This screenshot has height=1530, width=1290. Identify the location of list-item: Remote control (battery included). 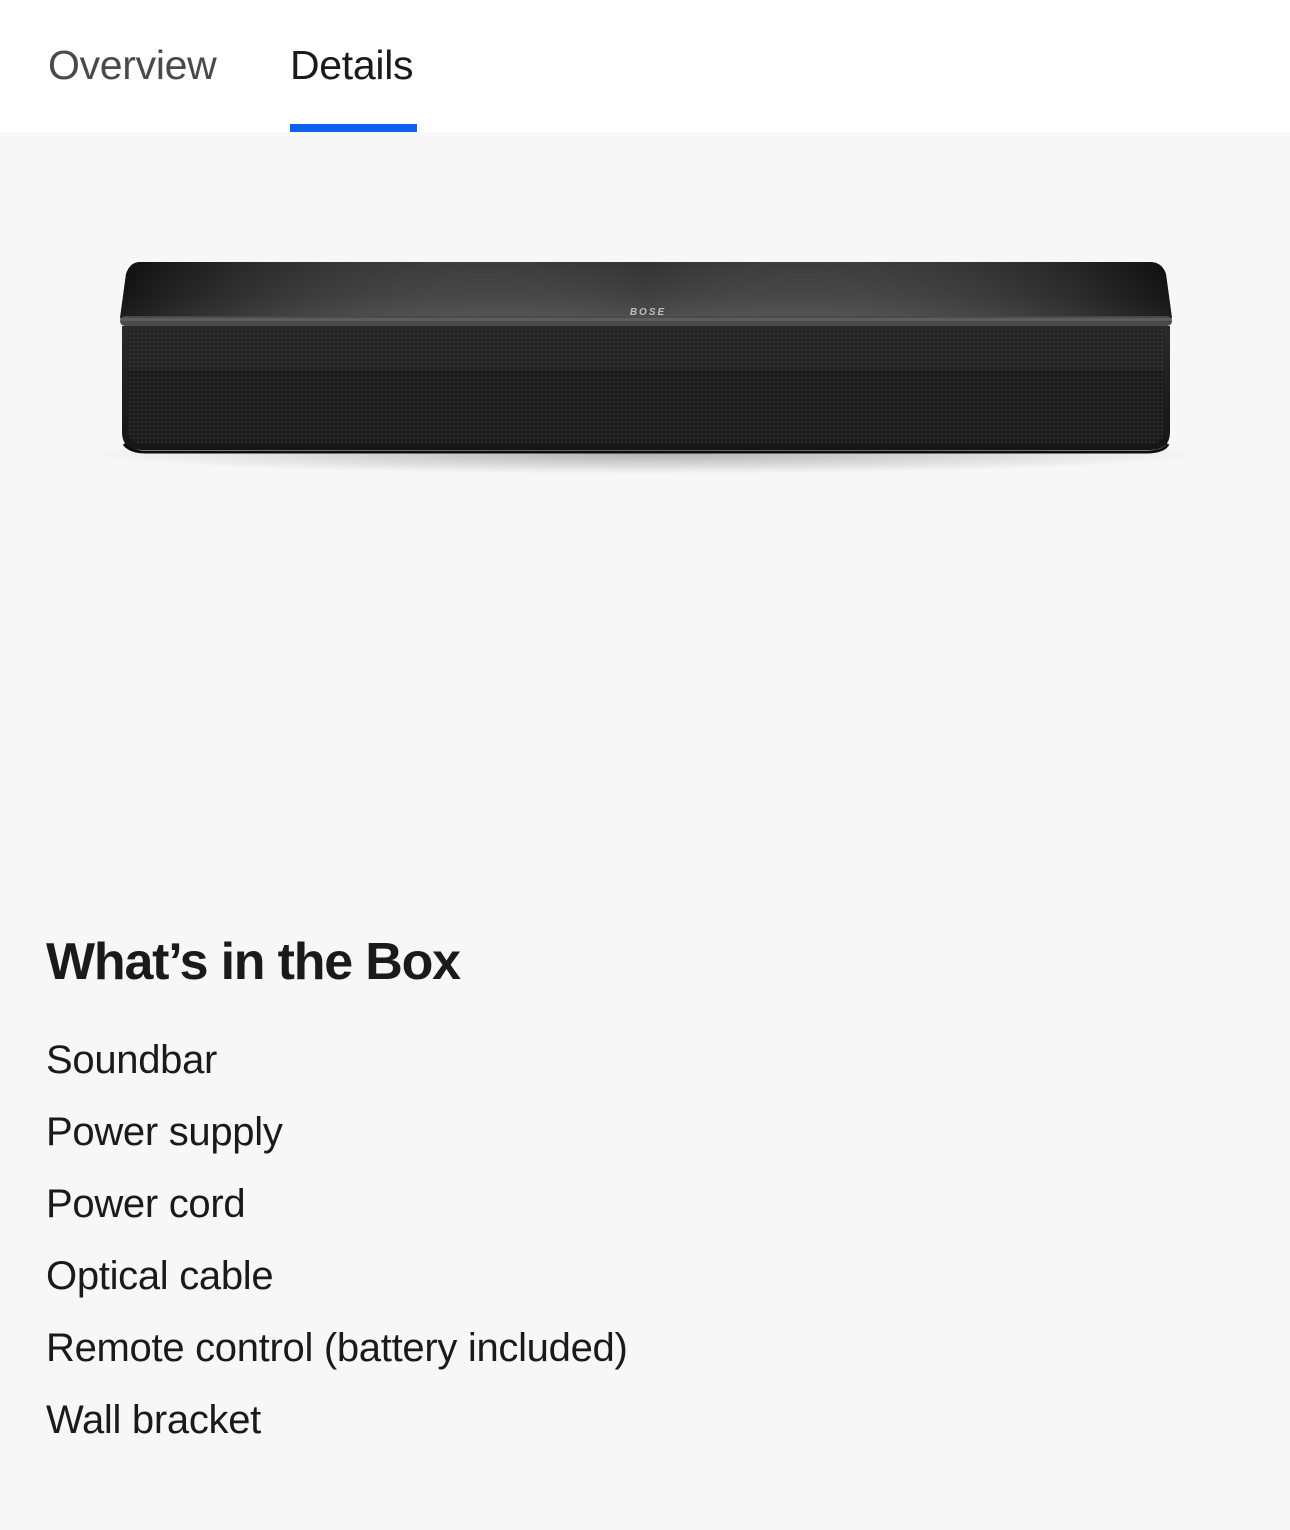
(337, 1348).